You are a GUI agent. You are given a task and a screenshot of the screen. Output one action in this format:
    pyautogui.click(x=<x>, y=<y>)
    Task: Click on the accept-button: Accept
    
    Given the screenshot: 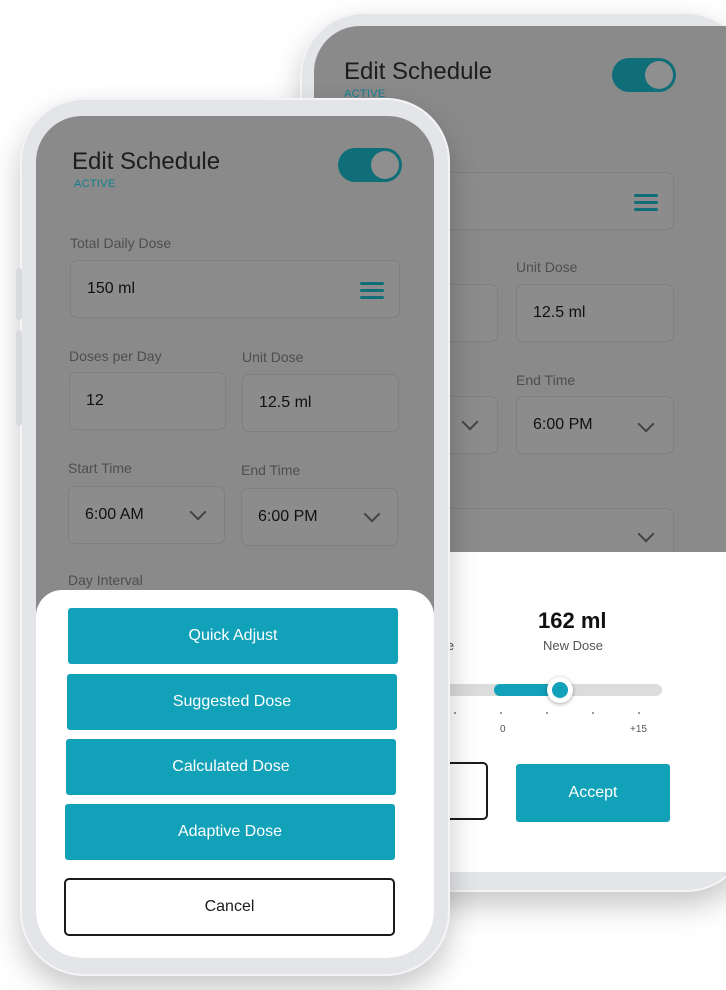 What is the action you would take?
    pyautogui.click(x=593, y=793)
    